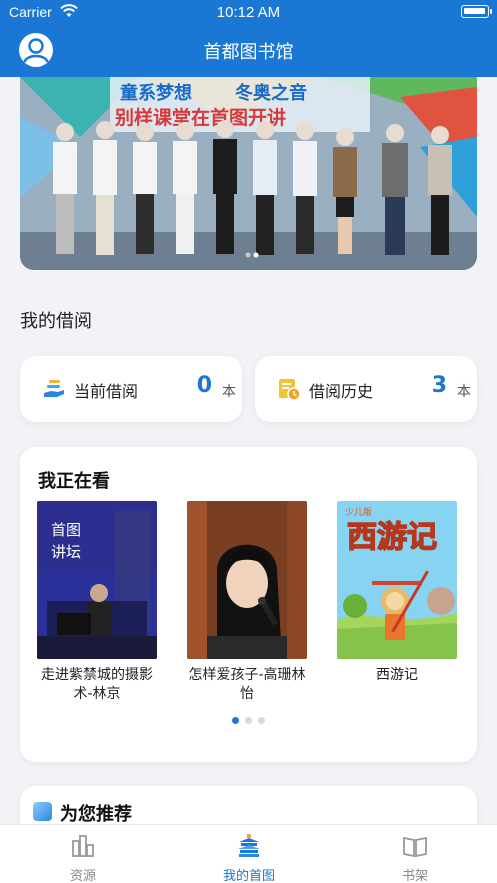  What do you see at coordinates (247, 580) in the screenshot?
I see `book-cover` at bounding box center [247, 580].